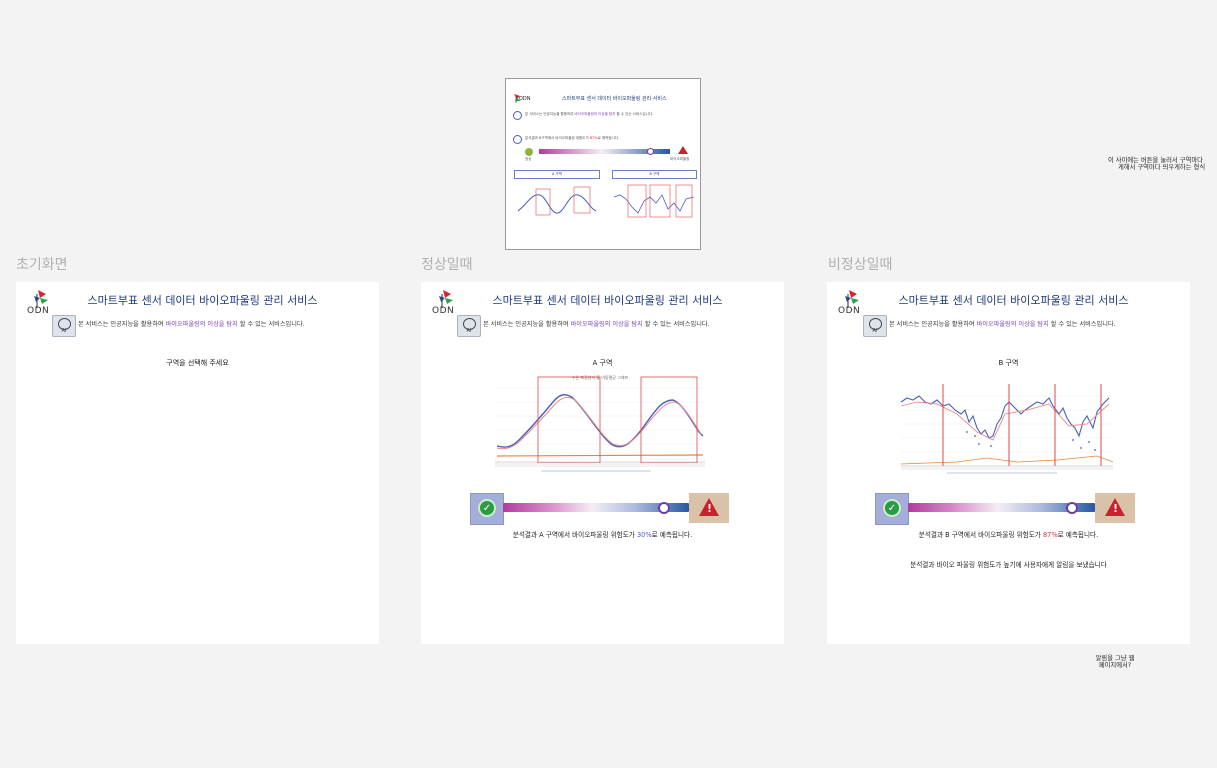 The height and width of the screenshot is (768, 1217). What do you see at coordinates (557, 201) in the screenshot?
I see `thumb-chart-a` at bounding box center [557, 201].